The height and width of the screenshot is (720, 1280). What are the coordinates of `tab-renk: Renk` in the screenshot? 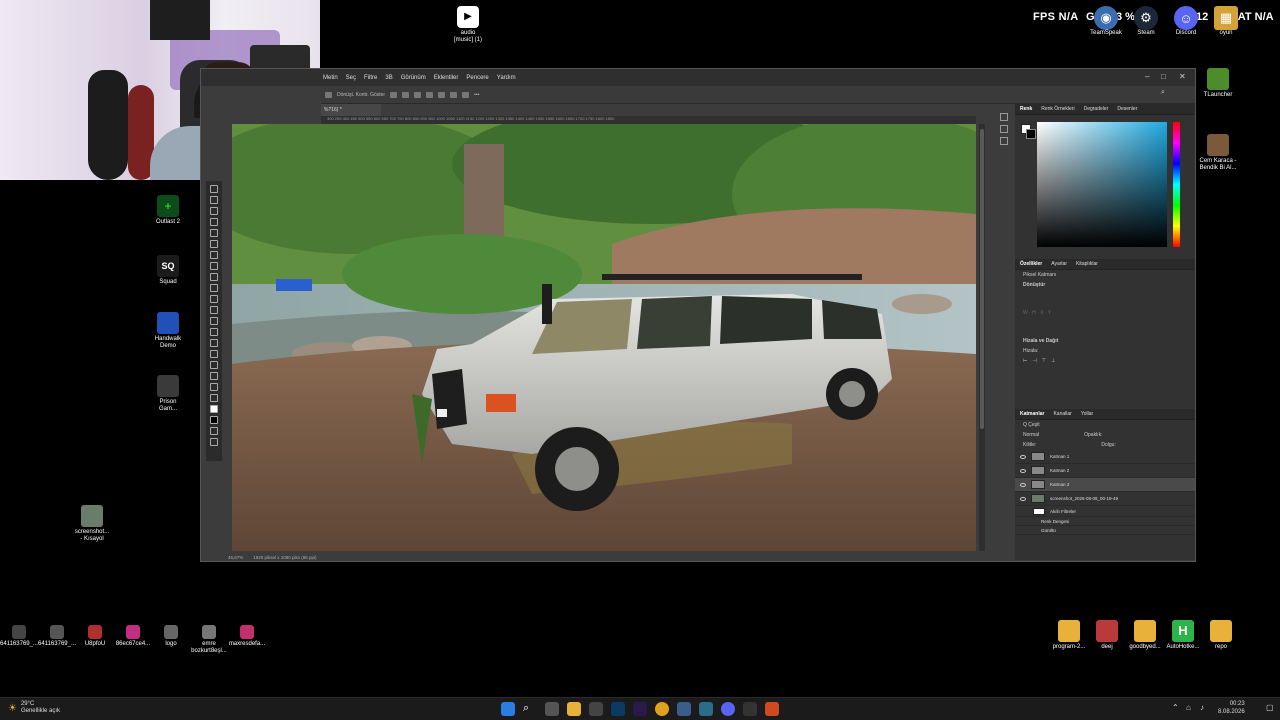 It's located at (1026, 109).